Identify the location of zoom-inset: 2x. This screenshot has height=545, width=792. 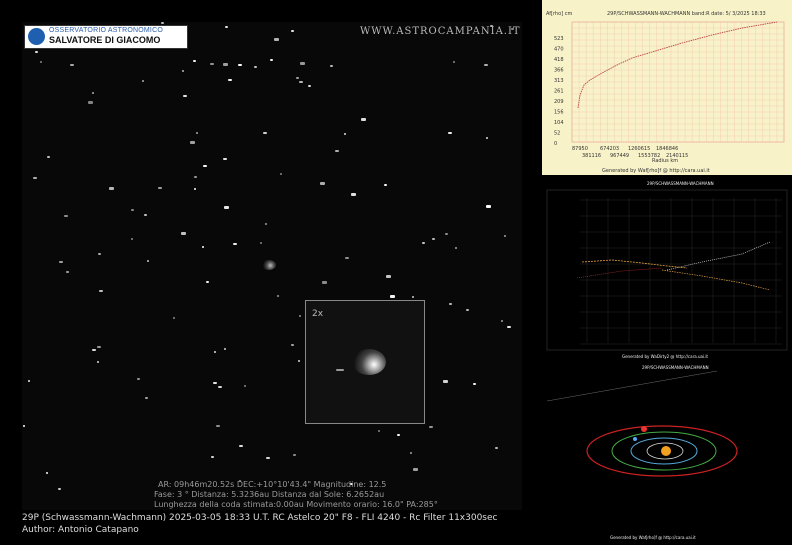
(365, 362).